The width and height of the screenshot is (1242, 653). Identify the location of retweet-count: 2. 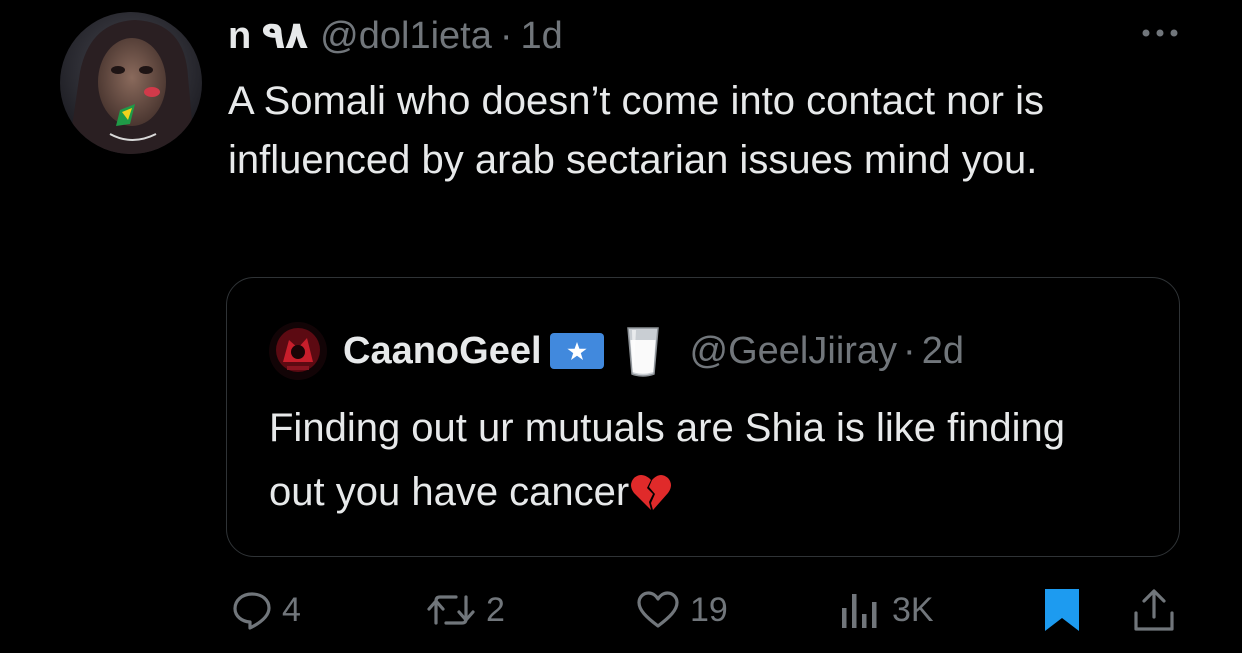
(495, 609).